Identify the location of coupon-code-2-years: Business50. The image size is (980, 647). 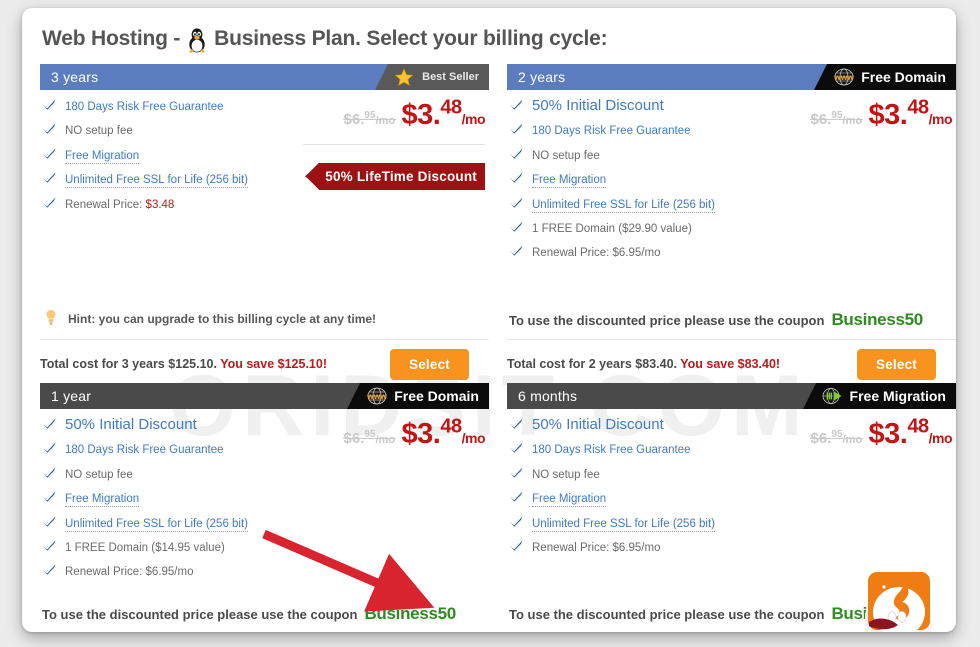
(877, 320).